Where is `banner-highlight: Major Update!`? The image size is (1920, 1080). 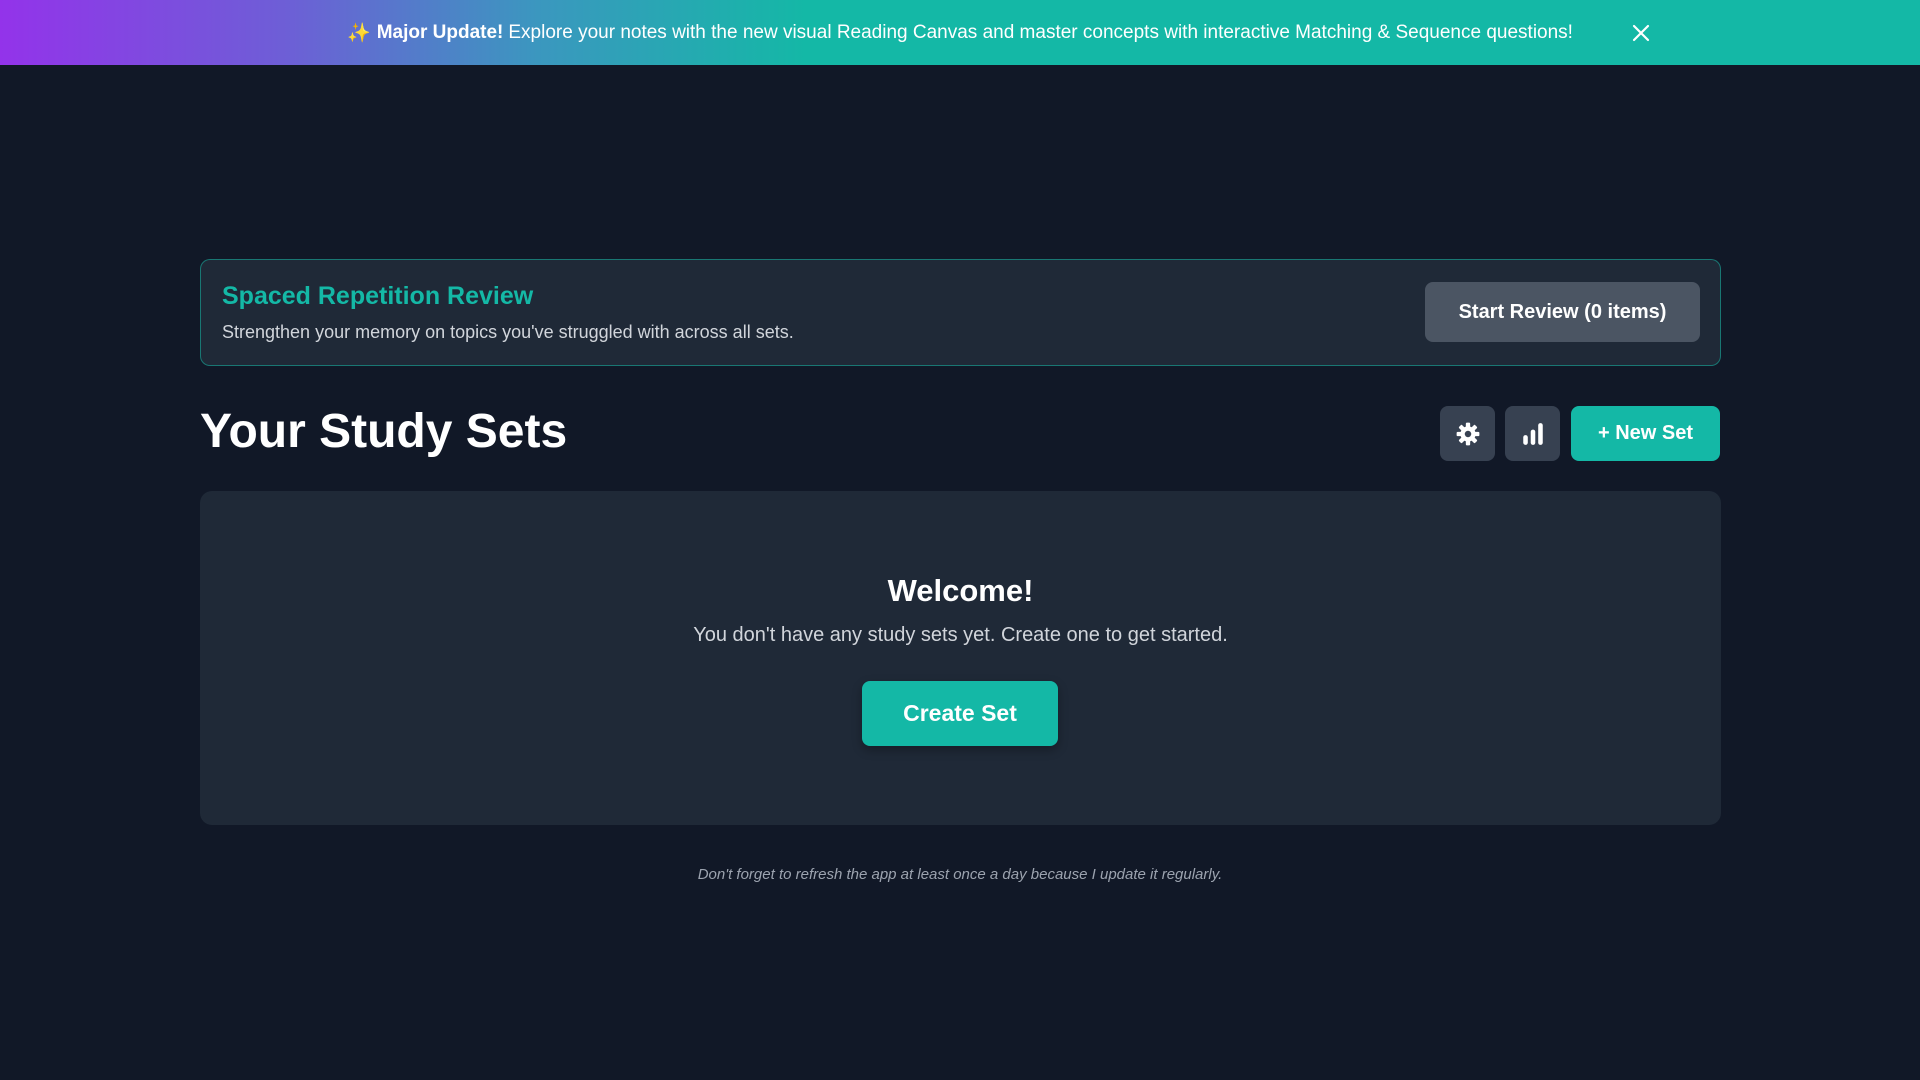
banner-highlight: Major Update! is located at coordinates (440, 32).